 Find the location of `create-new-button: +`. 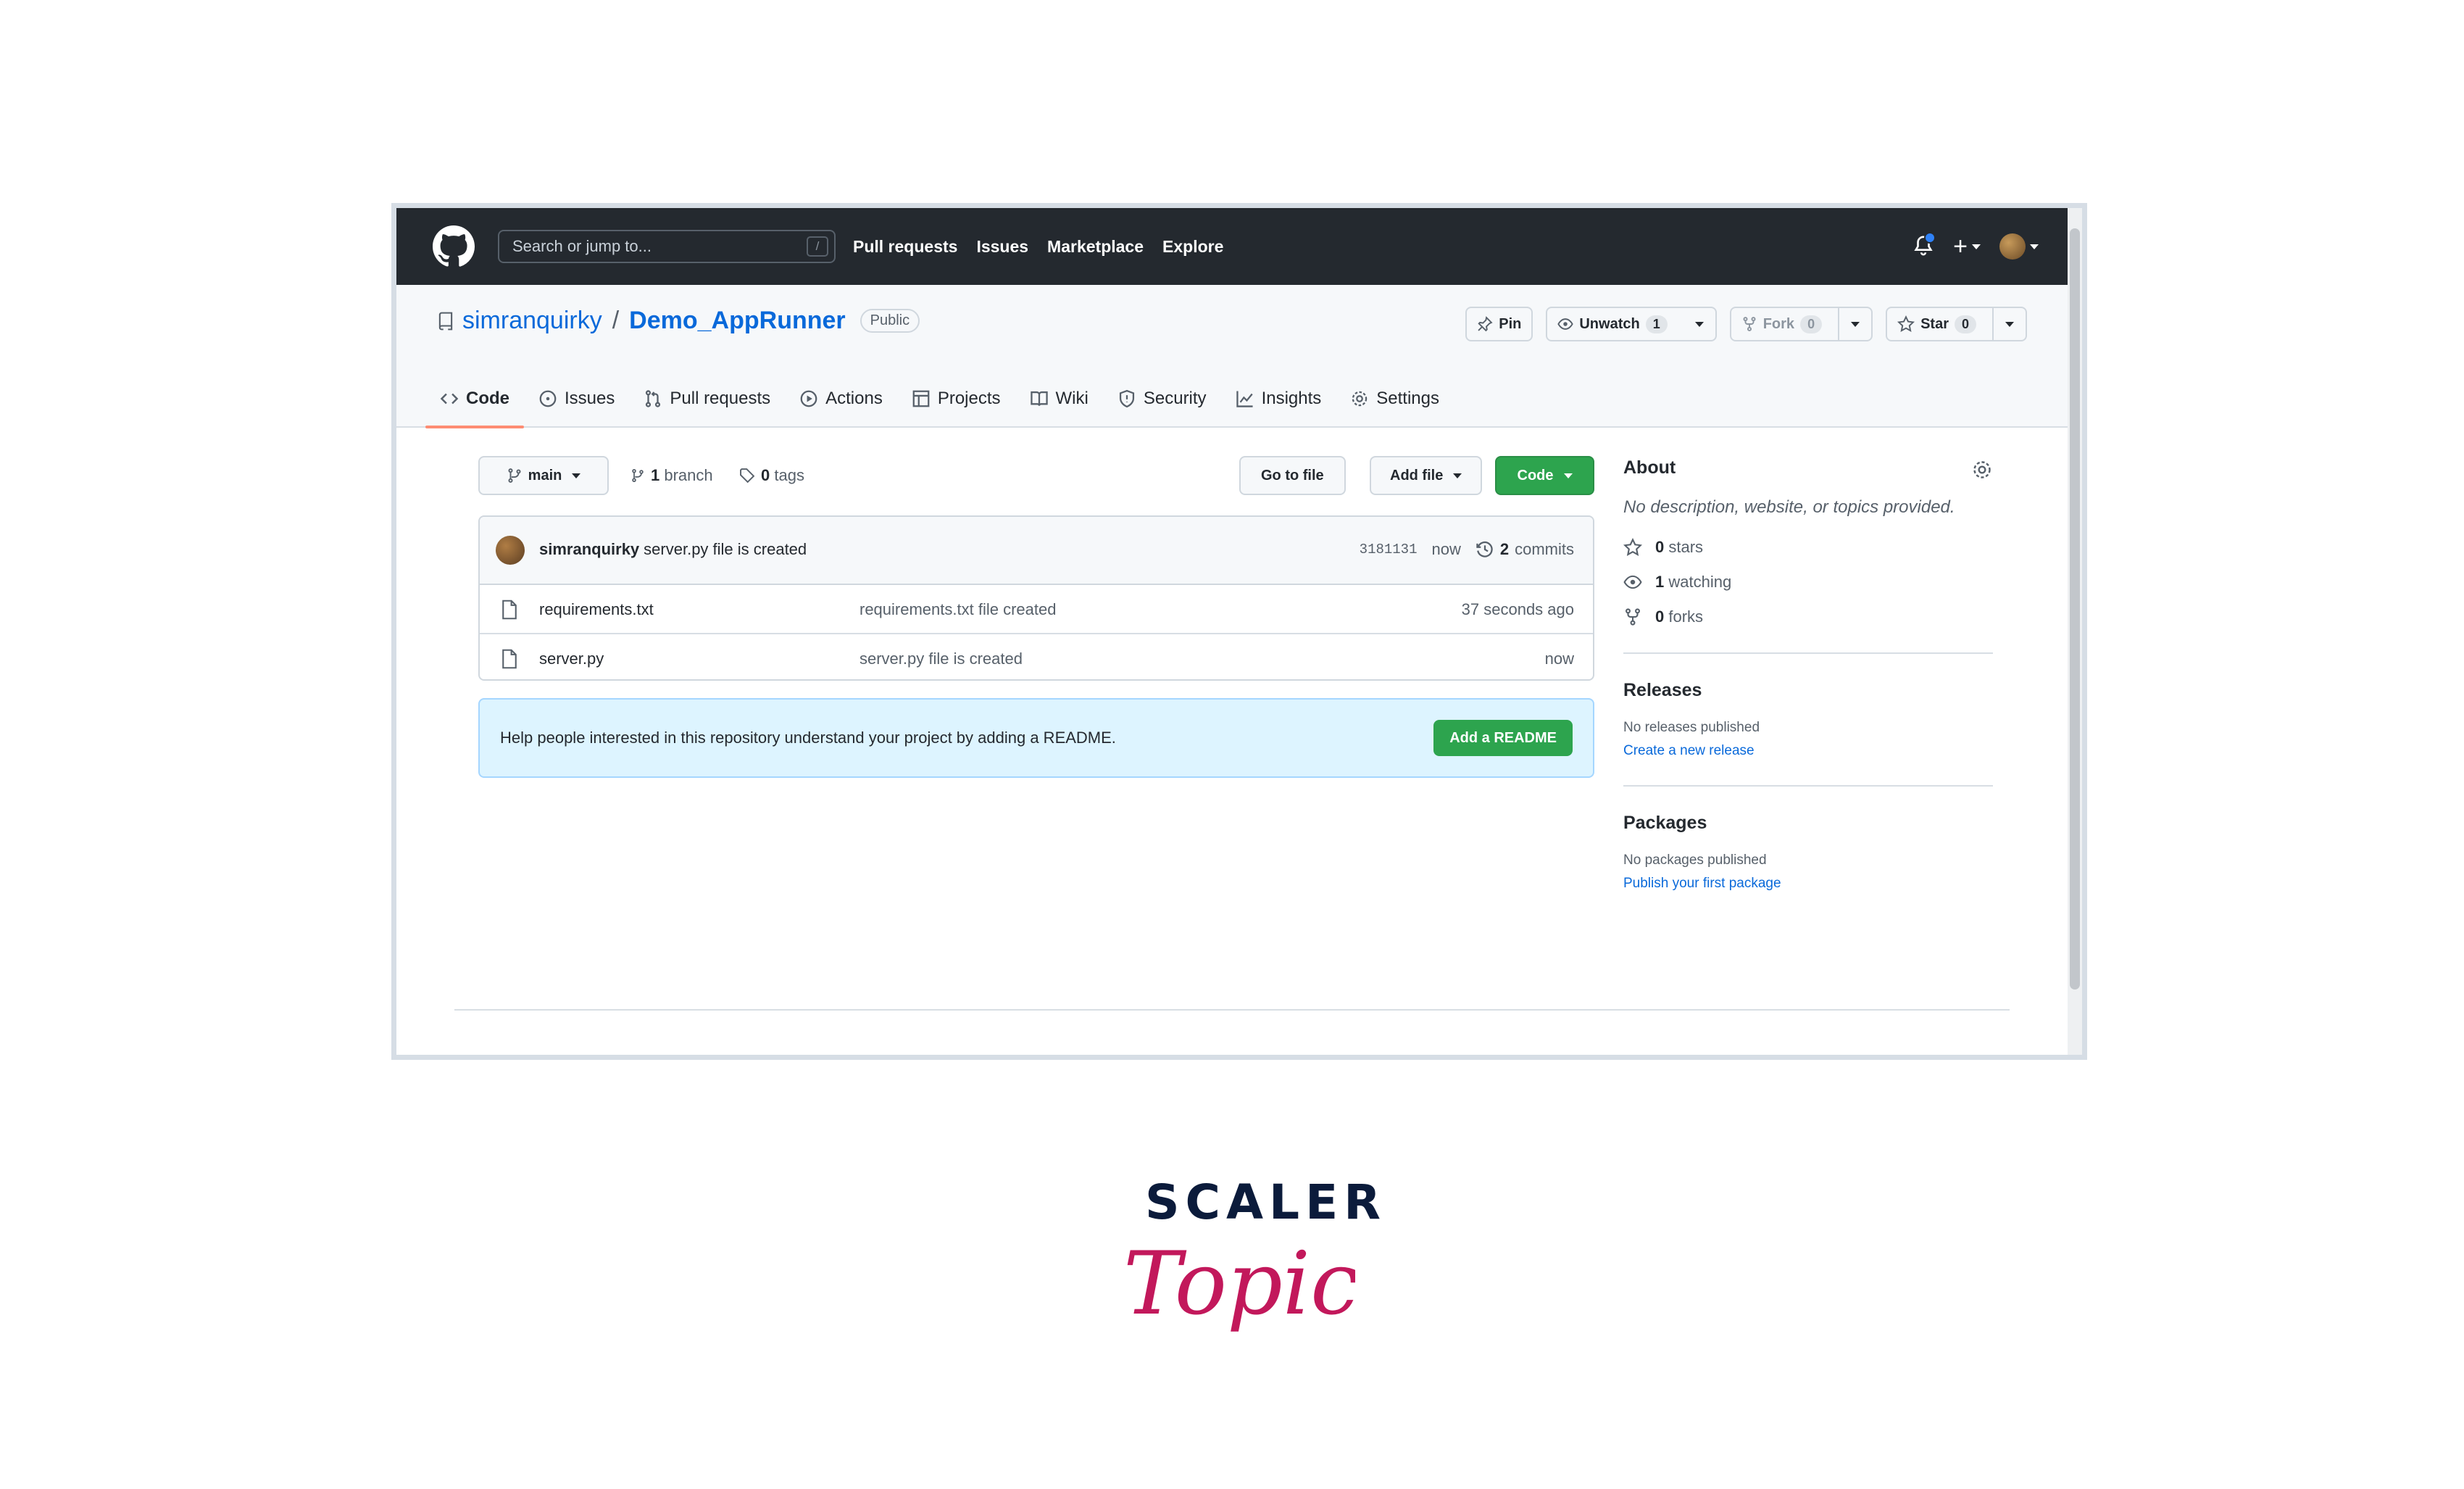

create-new-button: + is located at coordinates (1967, 247).